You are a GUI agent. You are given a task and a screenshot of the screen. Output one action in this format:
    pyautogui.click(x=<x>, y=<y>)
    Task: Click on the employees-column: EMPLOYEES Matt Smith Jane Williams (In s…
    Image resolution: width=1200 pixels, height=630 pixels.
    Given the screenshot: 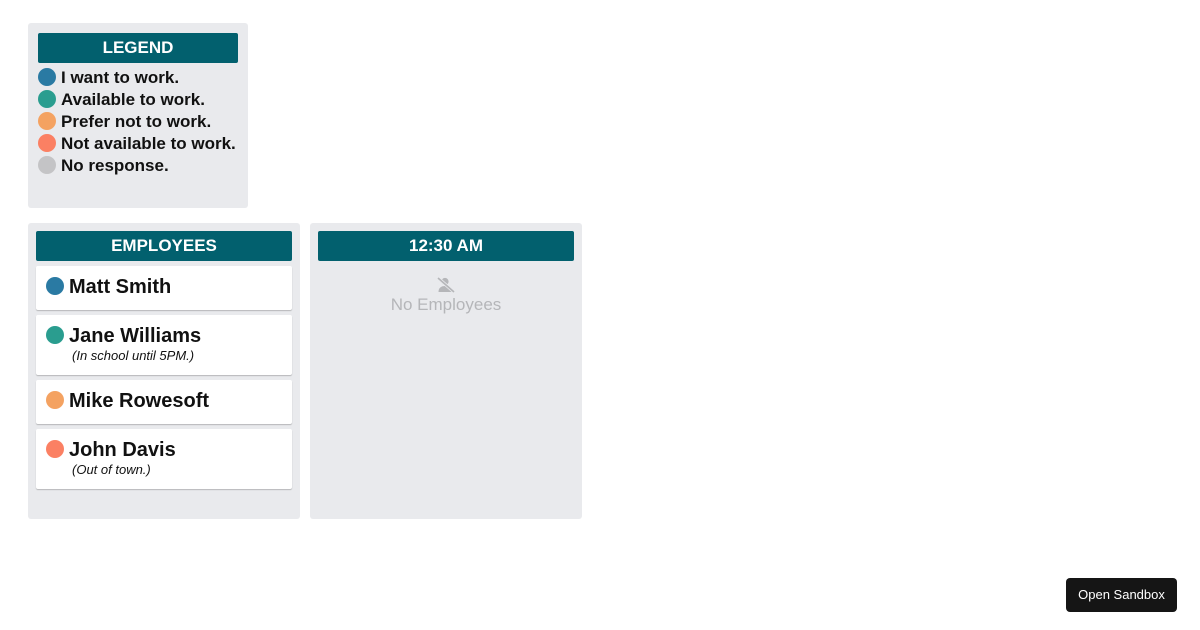 What is the action you would take?
    pyautogui.click(x=164, y=371)
    